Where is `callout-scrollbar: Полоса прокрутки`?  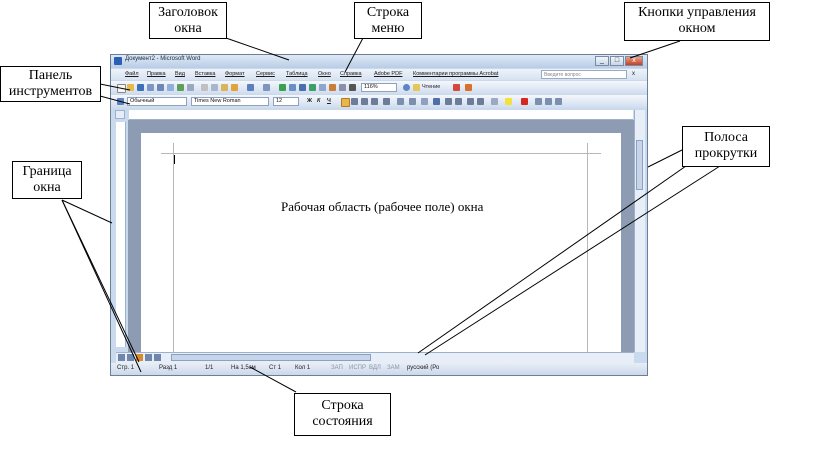
callout-scrollbar: Полоса прокрутки is located at coordinates (726, 146).